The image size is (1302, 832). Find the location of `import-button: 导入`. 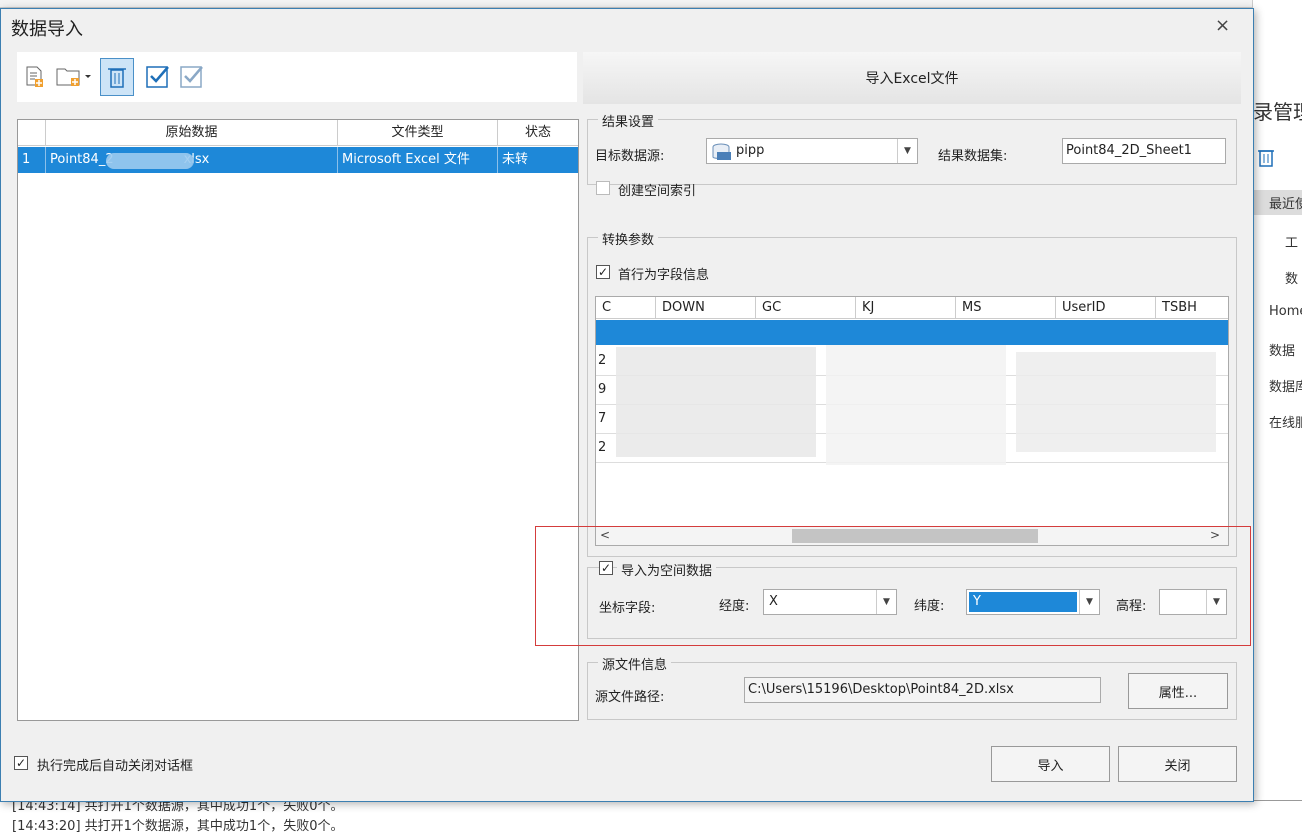

import-button: 导入 is located at coordinates (1050, 764).